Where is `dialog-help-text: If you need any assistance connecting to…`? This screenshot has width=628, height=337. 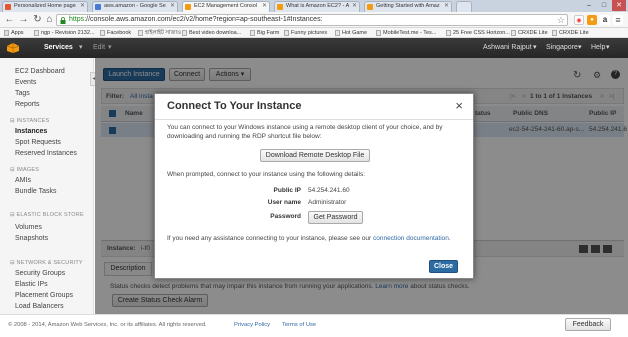 dialog-help-text: If you need any assistance connecting to… is located at coordinates (309, 238).